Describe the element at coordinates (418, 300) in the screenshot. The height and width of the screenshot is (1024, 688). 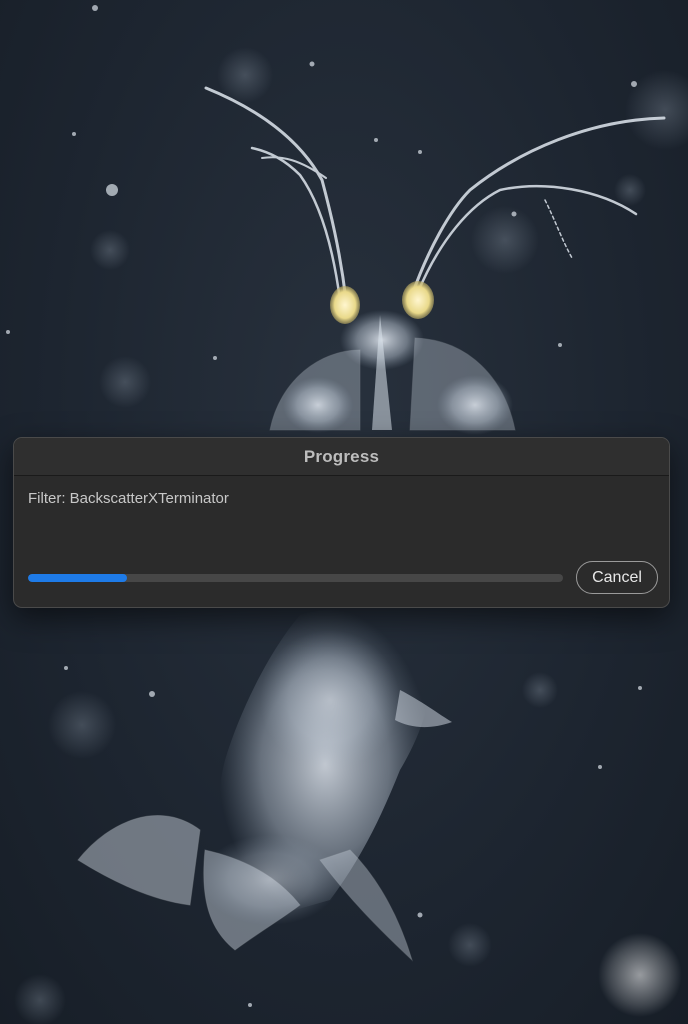
I see `shrimp-eye-right` at that location.